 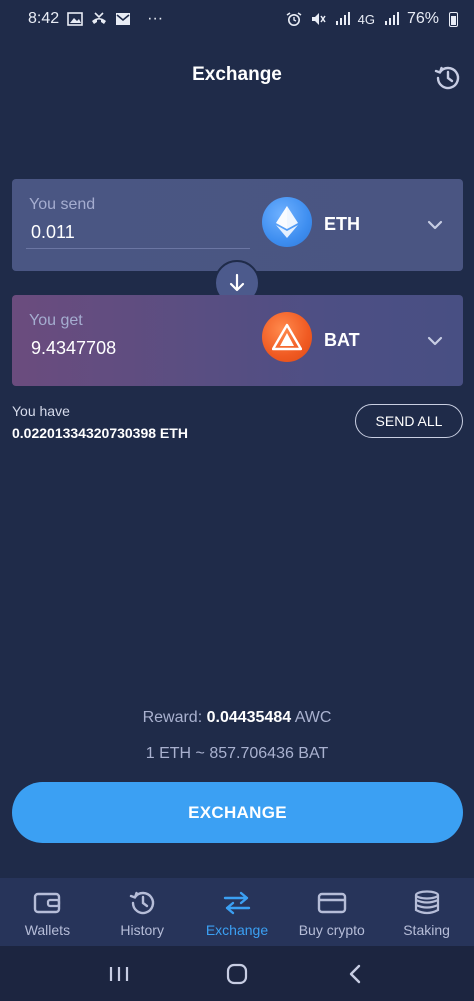 I want to click on status-bar: 8:42 ··· 4G 76%, so click(x=237, y=19).